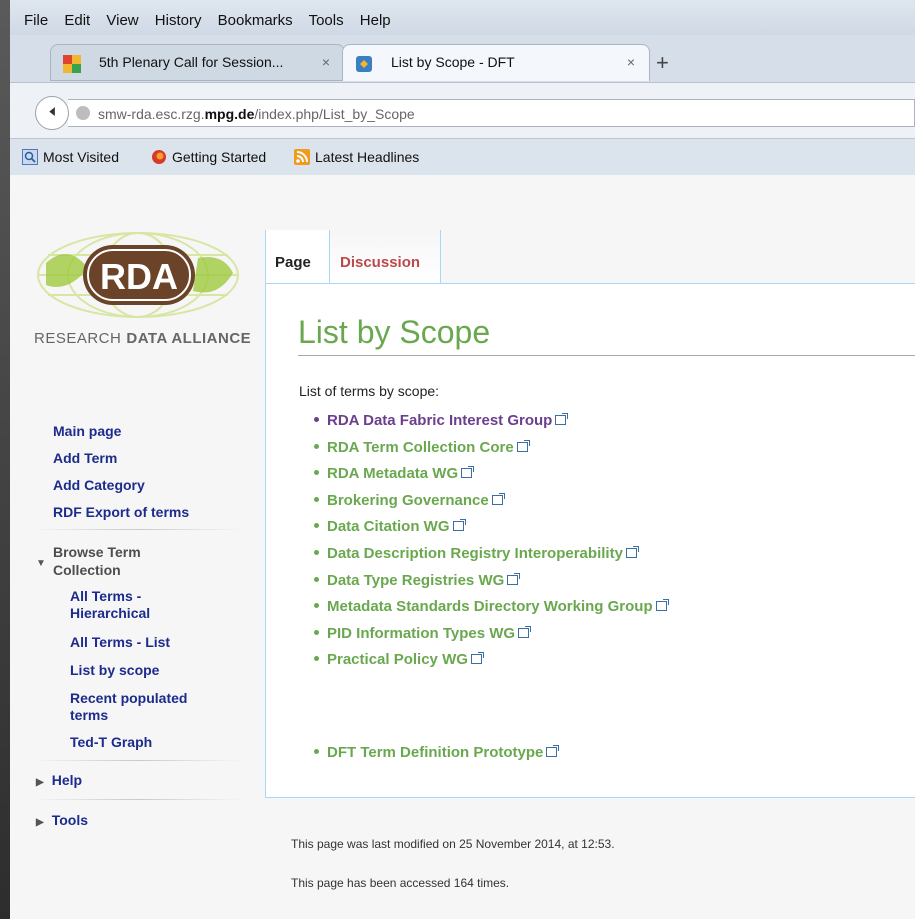  What do you see at coordinates (36, 20) in the screenshot?
I see `menu-file: File` at bounding box center [36, 20].